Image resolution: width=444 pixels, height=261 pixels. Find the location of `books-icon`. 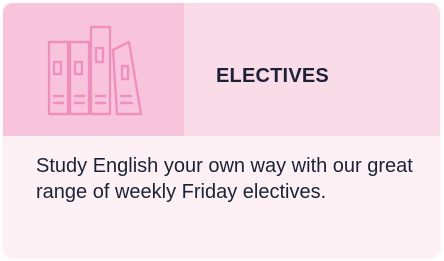

books-icon is located at coordinates (95, 70).